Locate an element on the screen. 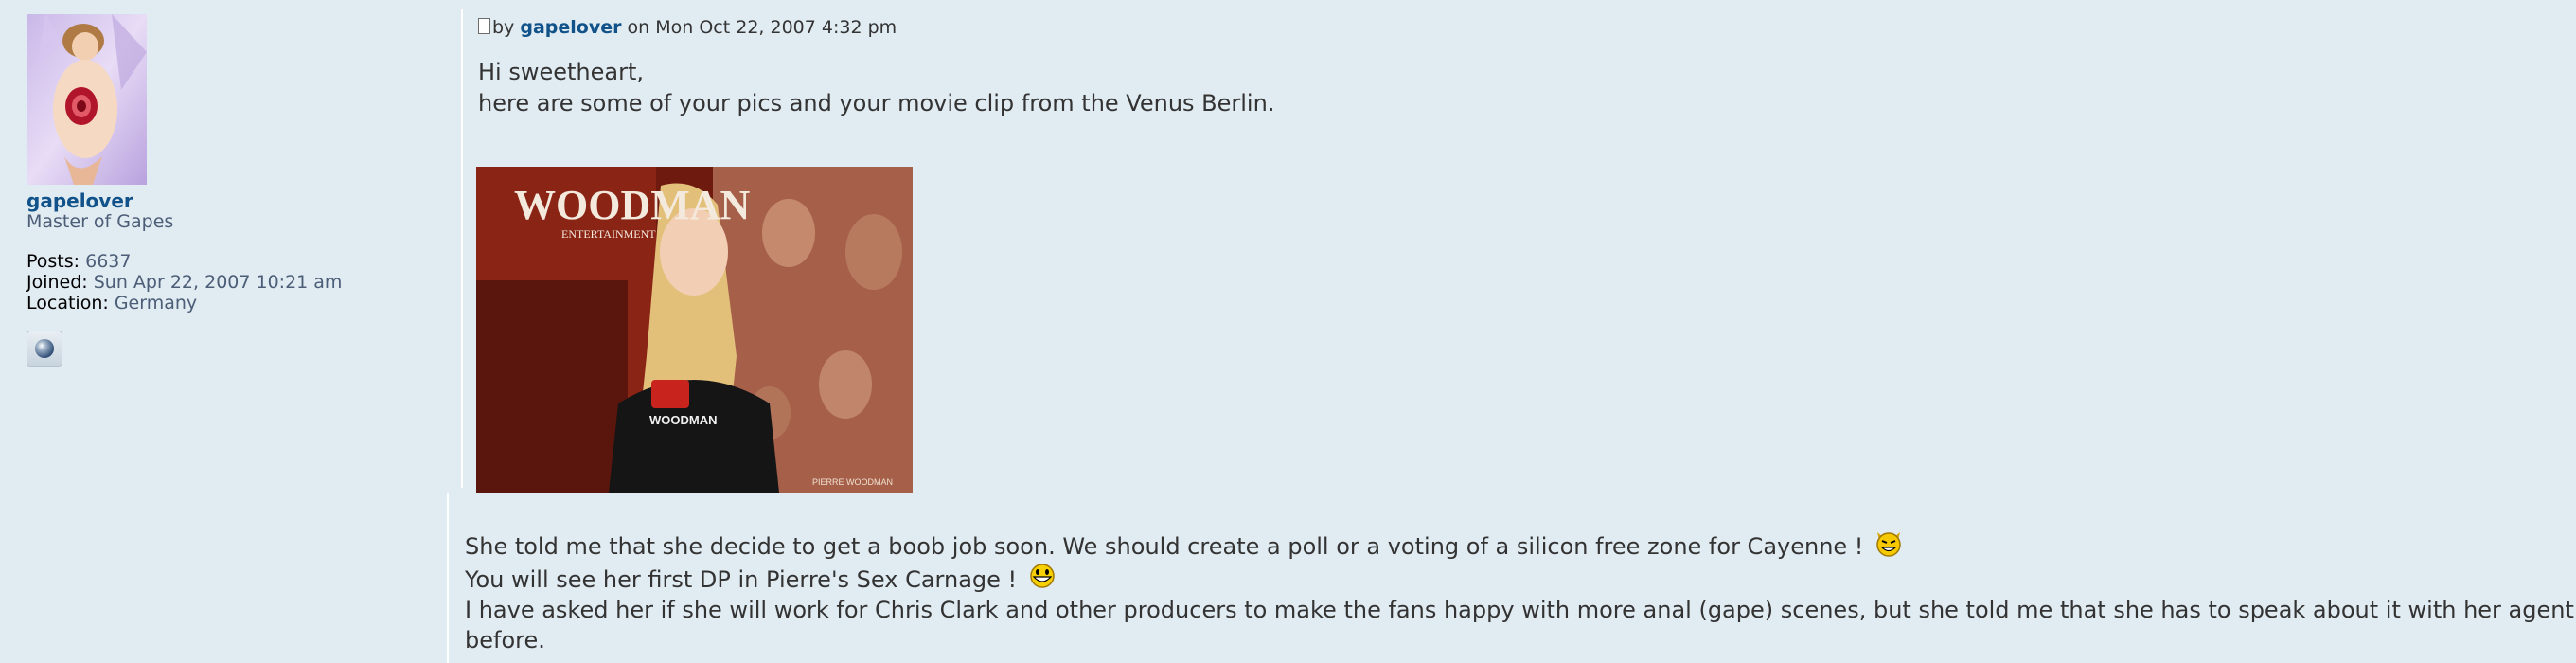 Image resolution: width=2576 pixels, height=663 pixels. posts-value: 6637 is located at coordinates (109, 261).